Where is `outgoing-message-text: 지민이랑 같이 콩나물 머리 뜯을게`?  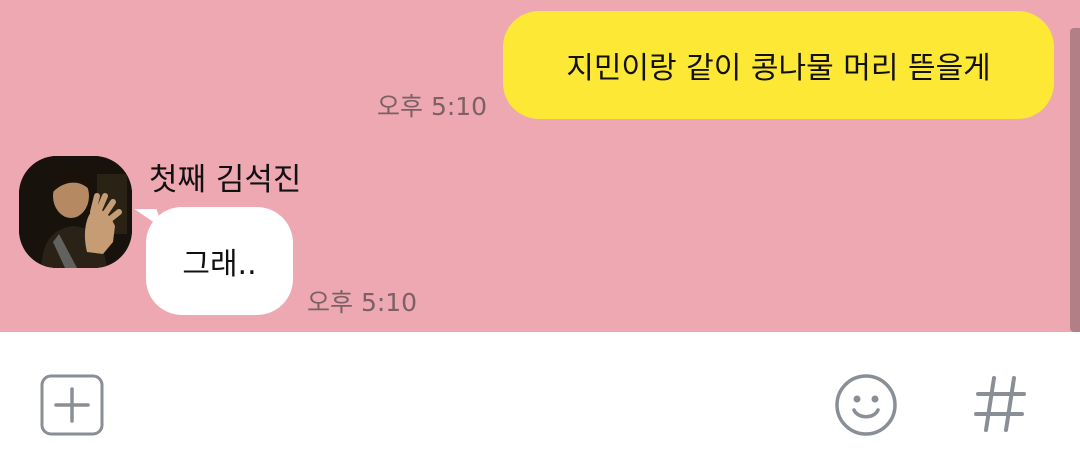 outgoing-message-text: 지민이랑 같이 콩나물 머리 뜯을게 is located at coordinates (778, 68).